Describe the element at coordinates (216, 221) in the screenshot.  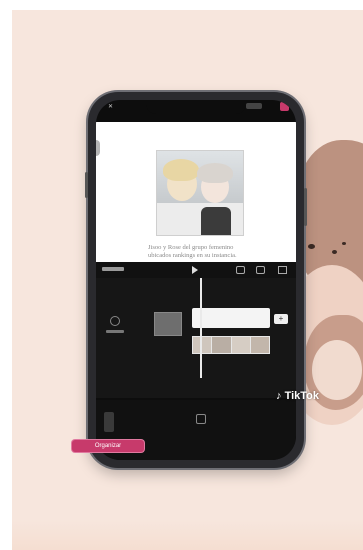
I see `clothing-dark` at that location.